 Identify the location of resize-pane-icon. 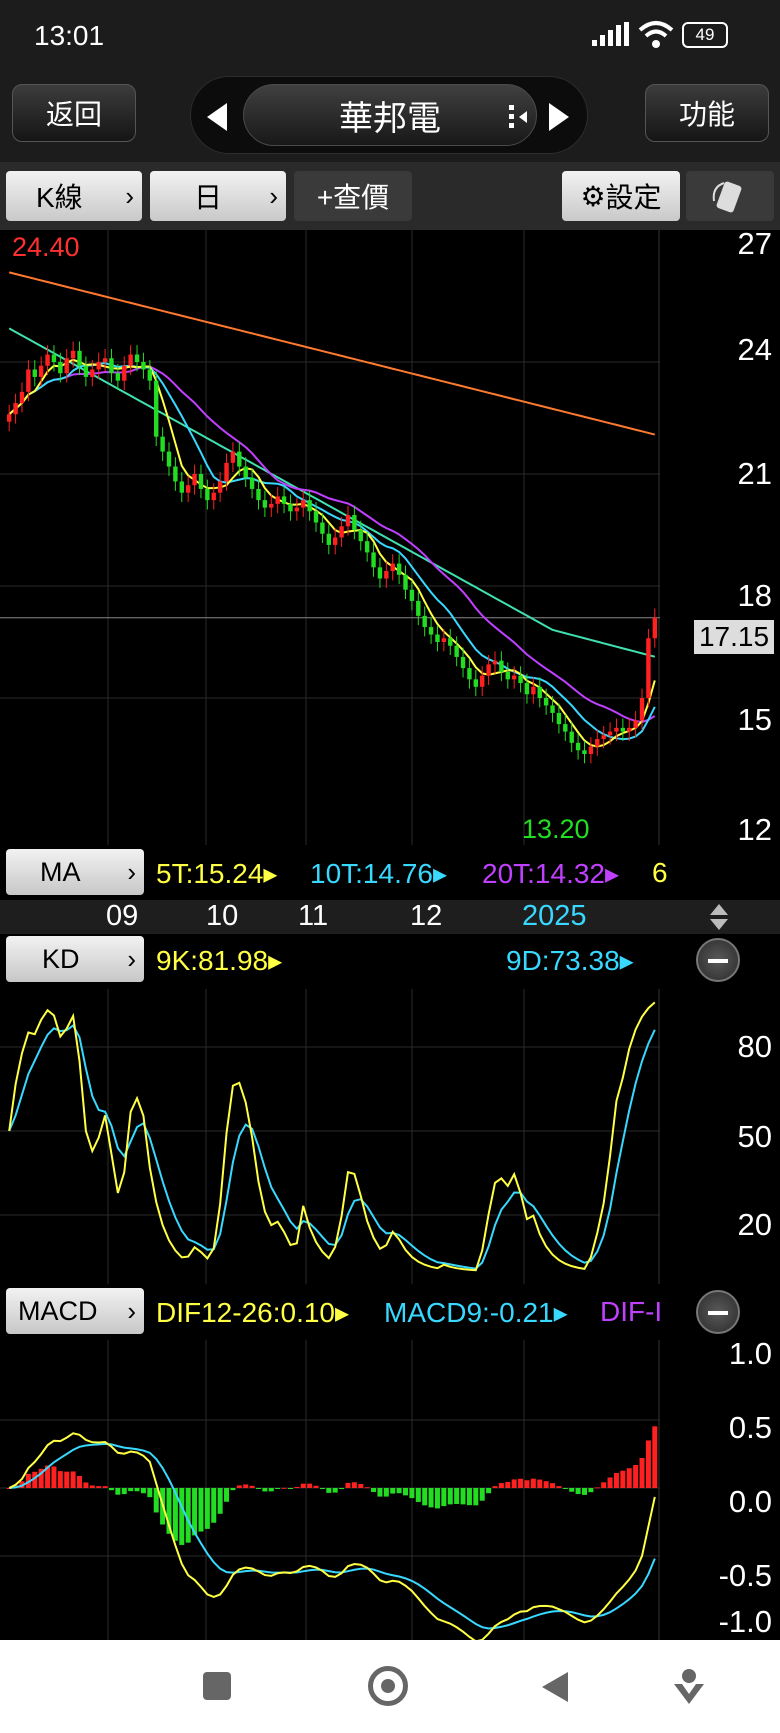
(719, 917).